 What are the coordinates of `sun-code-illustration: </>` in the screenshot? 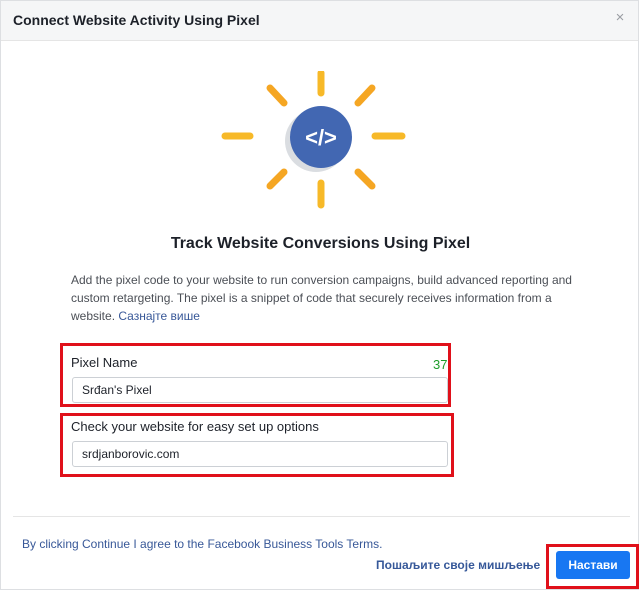 It's located at (313, 140).